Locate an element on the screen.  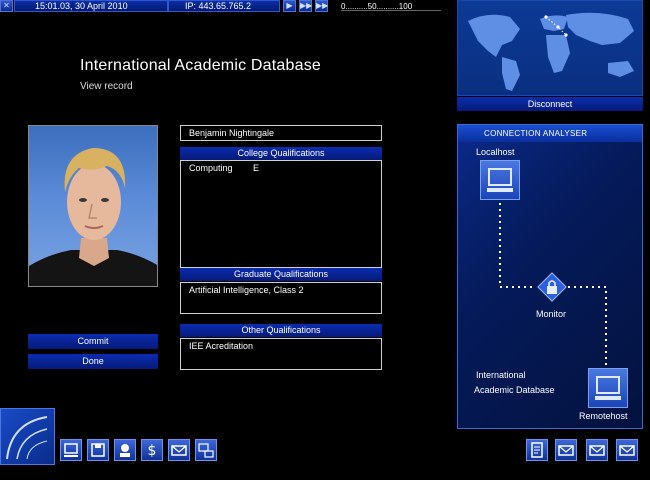
remotehost-node is located at coordinates (608, 388).